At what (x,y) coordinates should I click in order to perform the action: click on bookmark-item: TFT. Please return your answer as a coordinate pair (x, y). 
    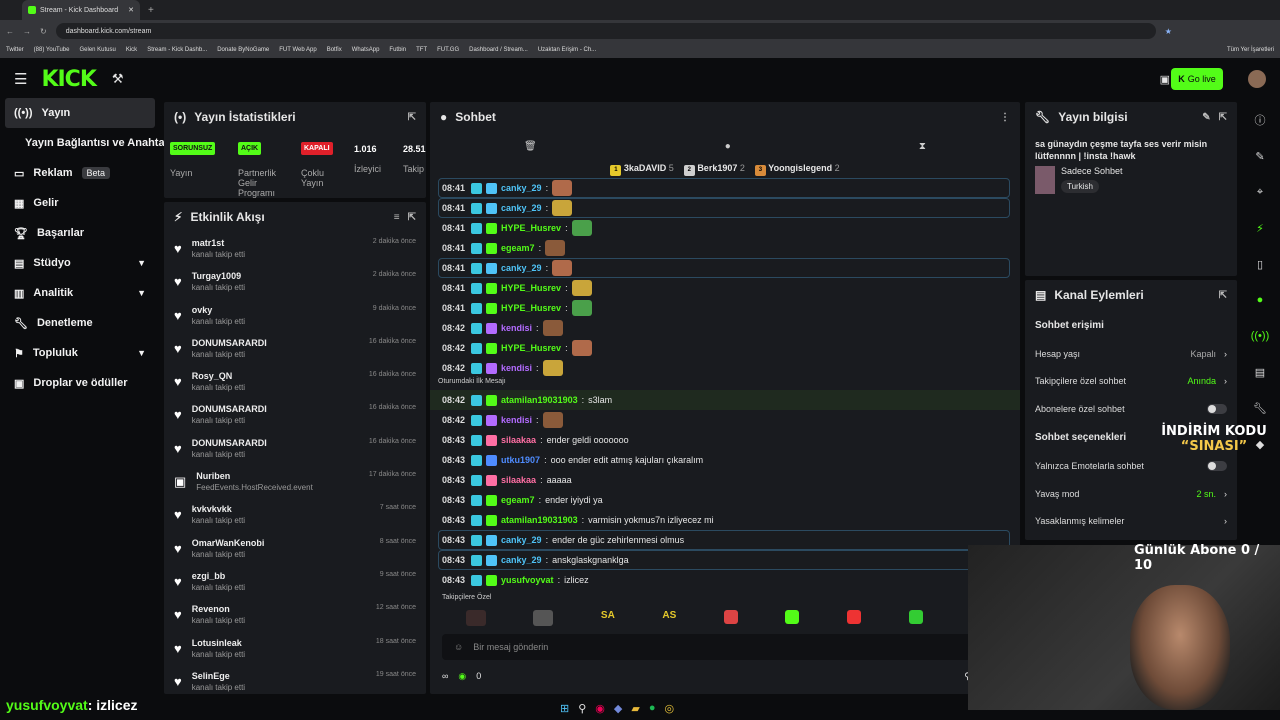
    Looking at the image, I should click on (421, 50).